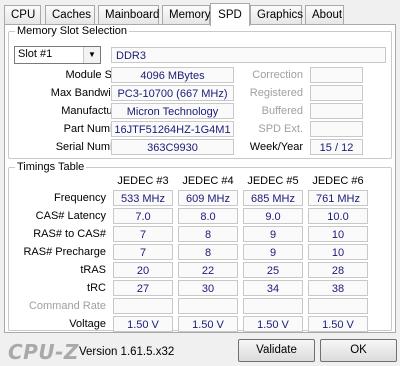 Image resolution: width=400 pixels, height=366 pixels. I want to click on timing-cell: 10.0, so click(338, 216).